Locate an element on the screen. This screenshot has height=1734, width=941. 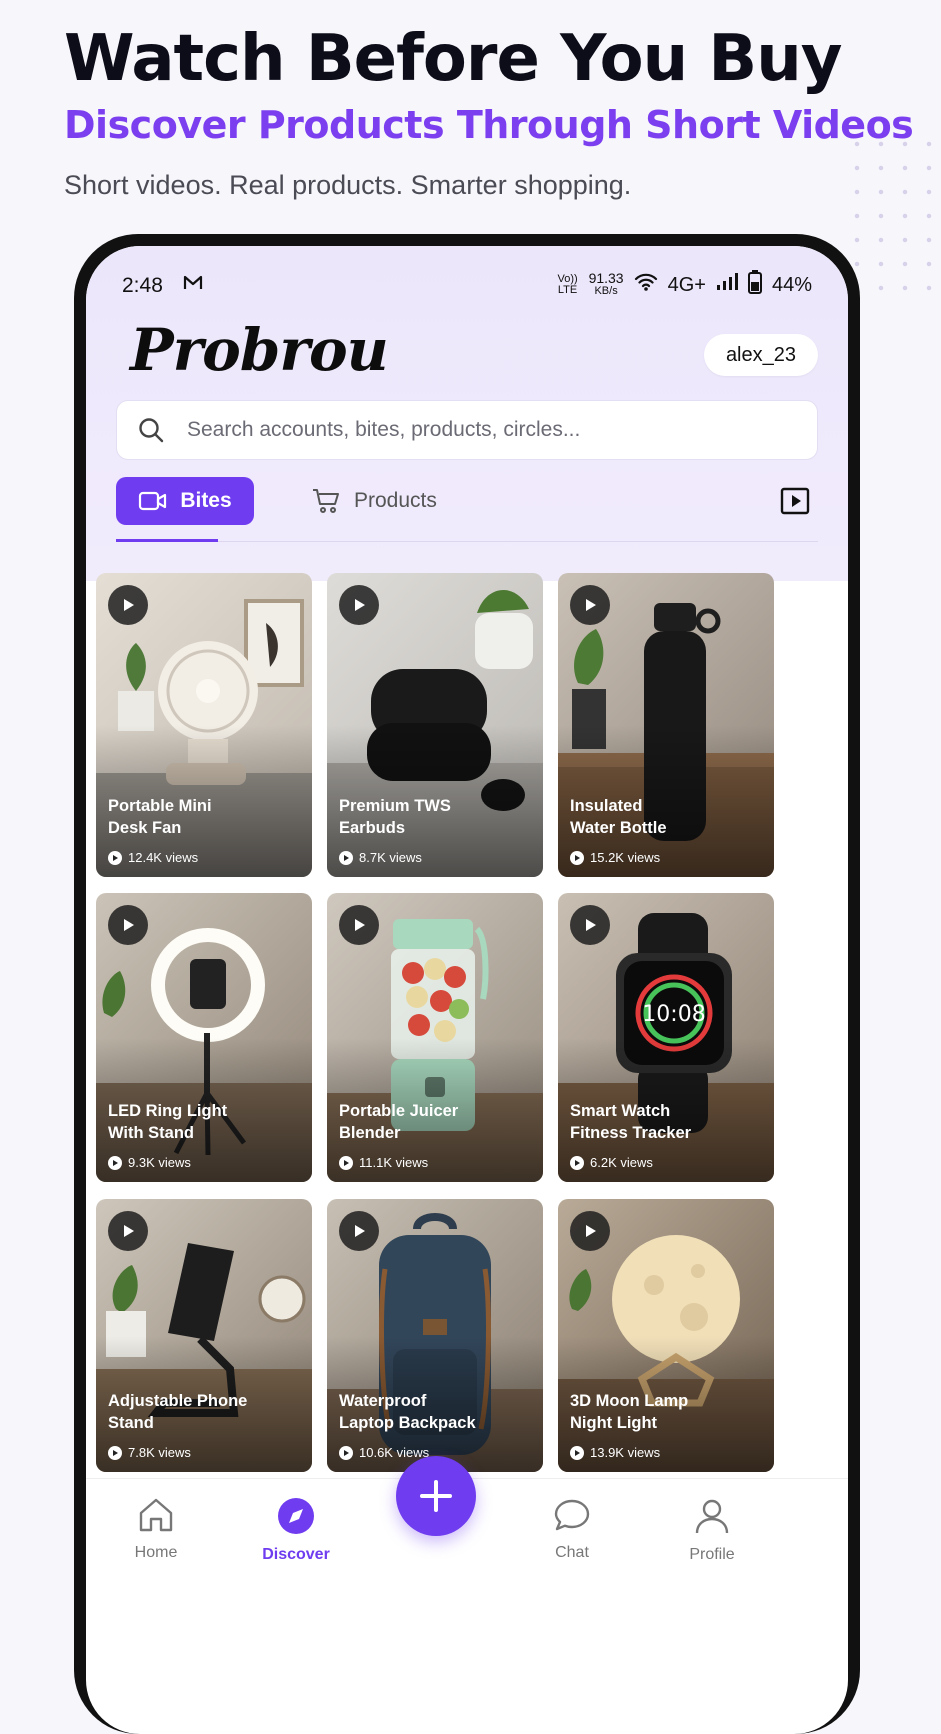
status-right: Vo)) LTE 91.33 KB/s 4G+ 44% is located at coordinates (684, 285).